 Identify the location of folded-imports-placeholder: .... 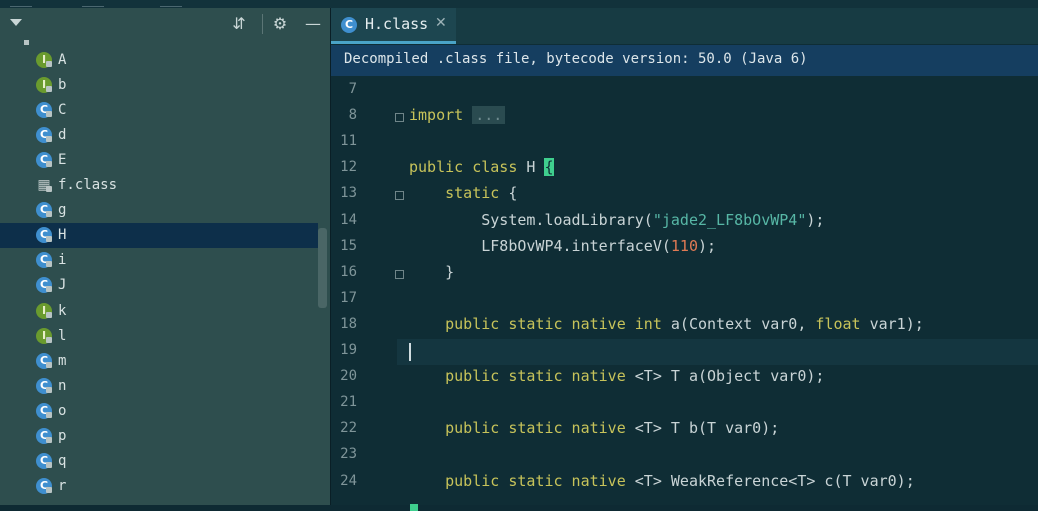
(489, 115).